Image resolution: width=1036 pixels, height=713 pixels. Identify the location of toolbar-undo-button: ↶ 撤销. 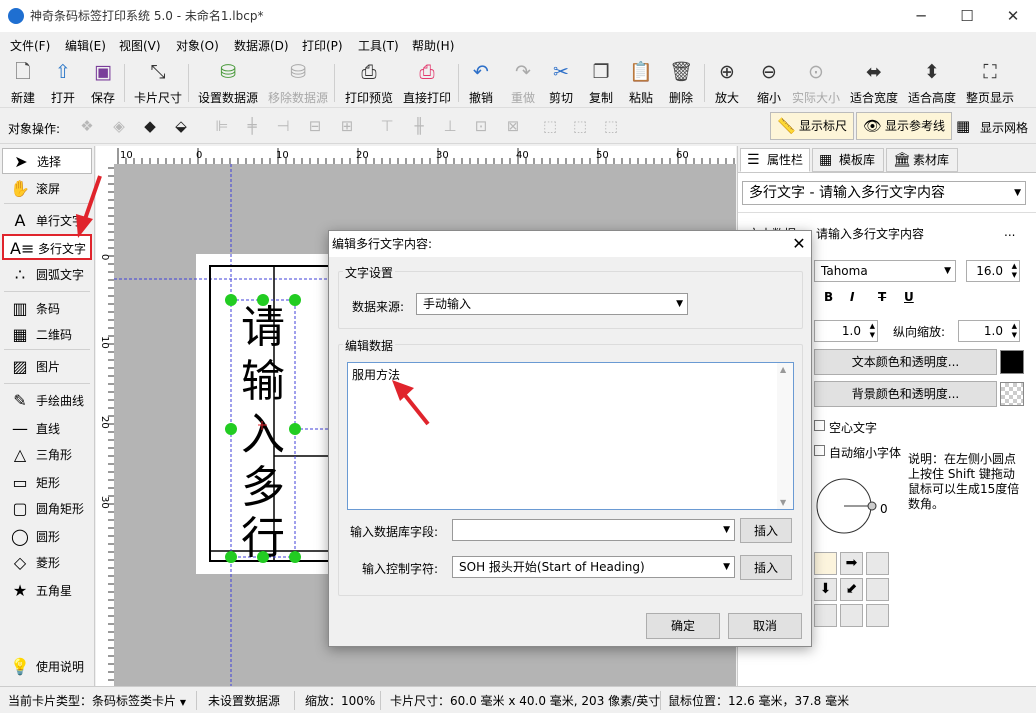
(481, 83).